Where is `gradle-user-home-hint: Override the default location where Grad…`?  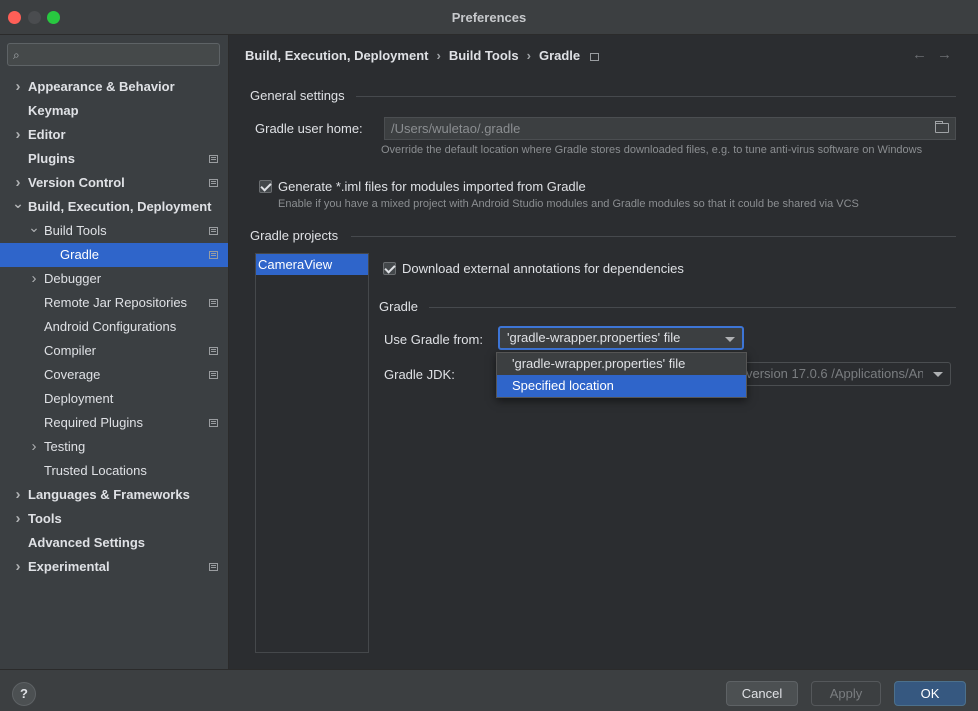 gradle-user-home-hint: Override the default location where Grad… is located at coordinates (652, 150).